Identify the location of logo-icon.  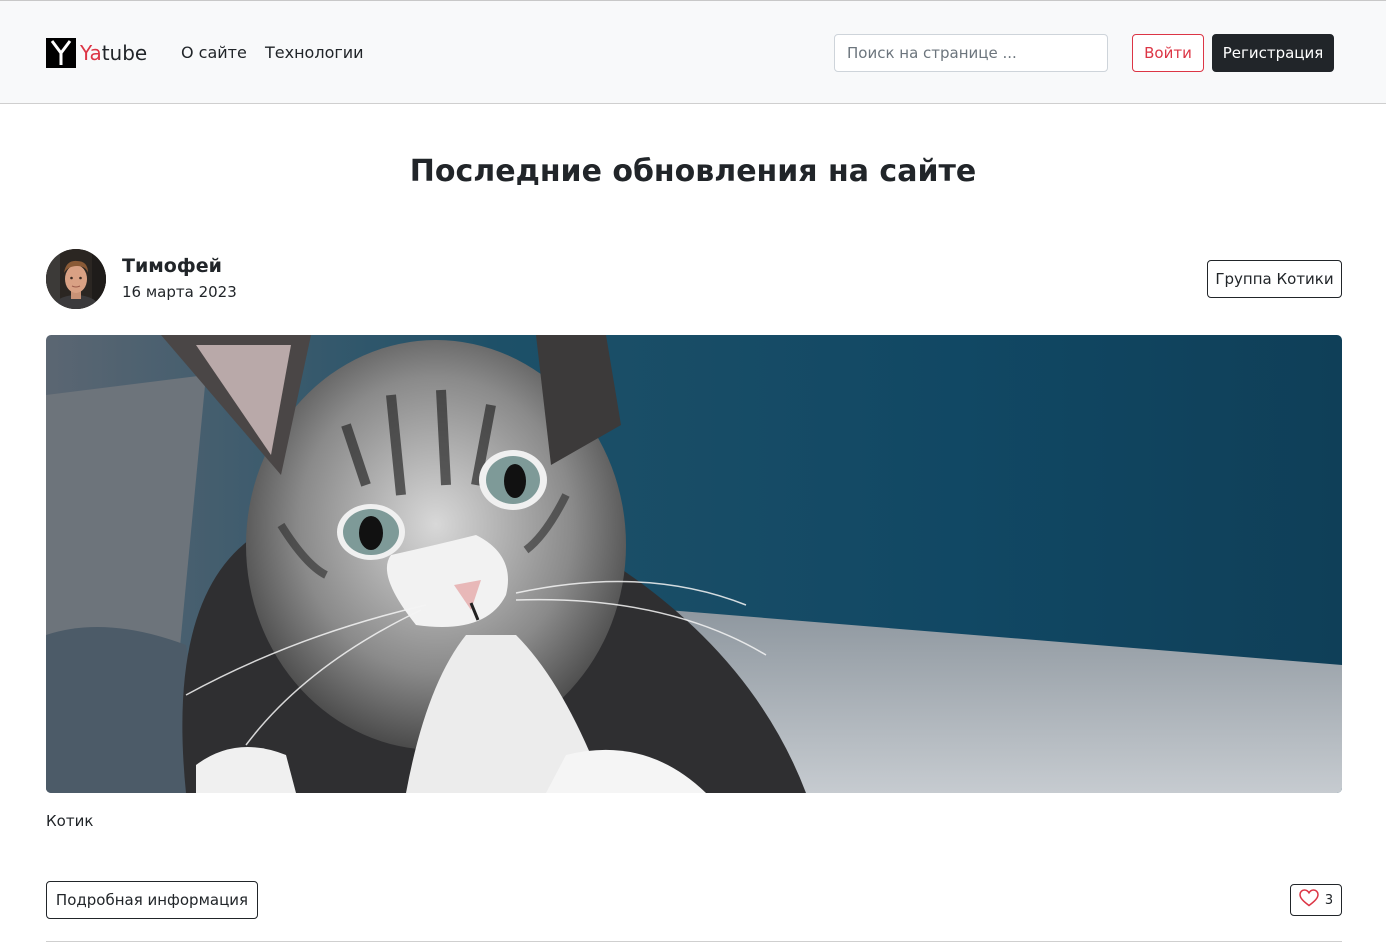
(61, 53).